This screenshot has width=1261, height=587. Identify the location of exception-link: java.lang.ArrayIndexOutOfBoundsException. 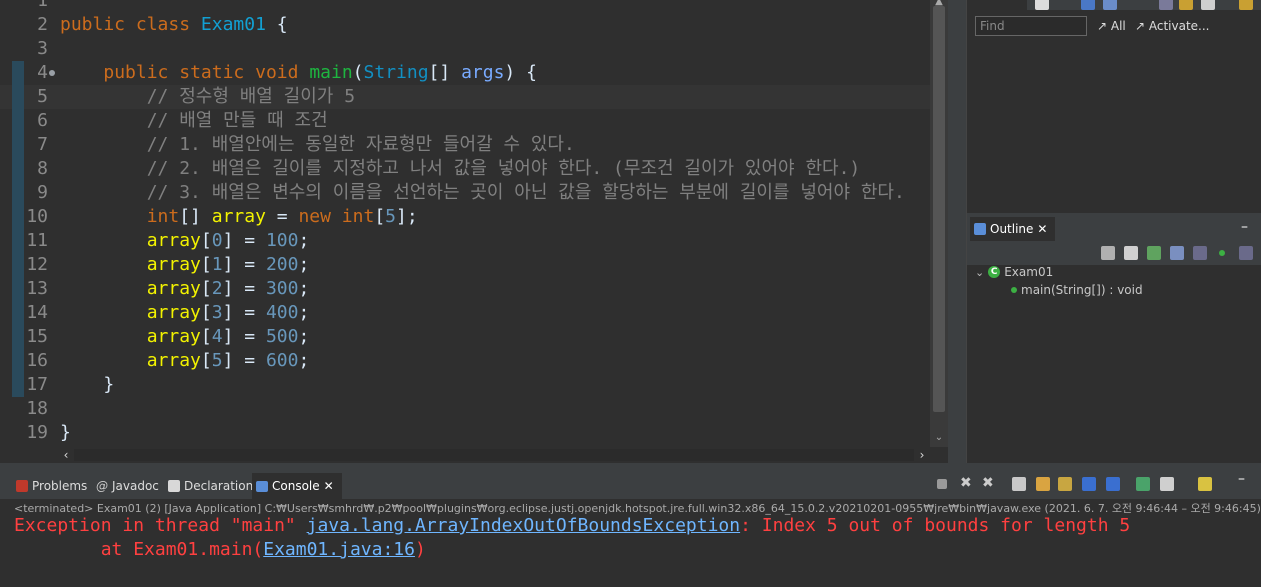
(523, 525).